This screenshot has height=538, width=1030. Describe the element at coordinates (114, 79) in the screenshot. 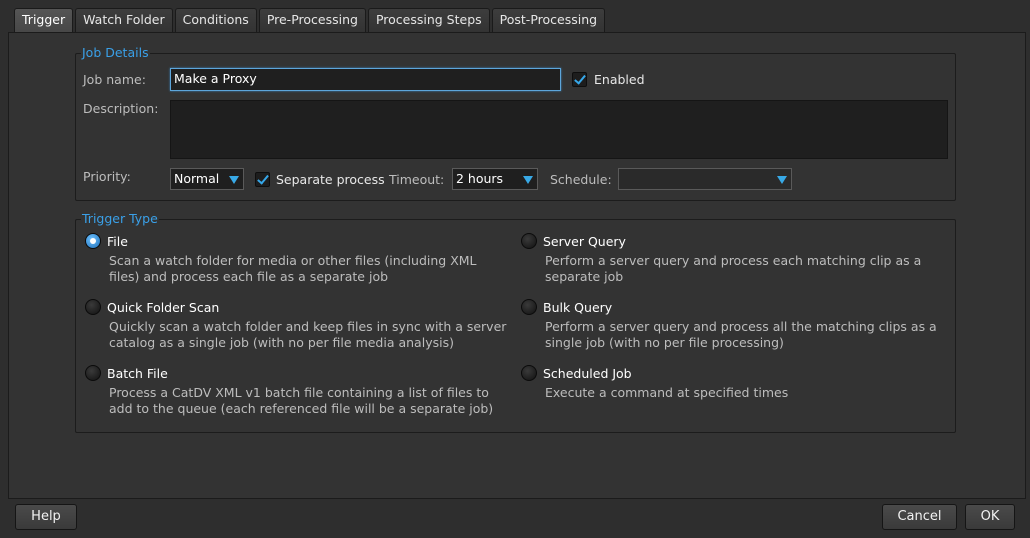

I see `job-name-label: Job name:` at that location.